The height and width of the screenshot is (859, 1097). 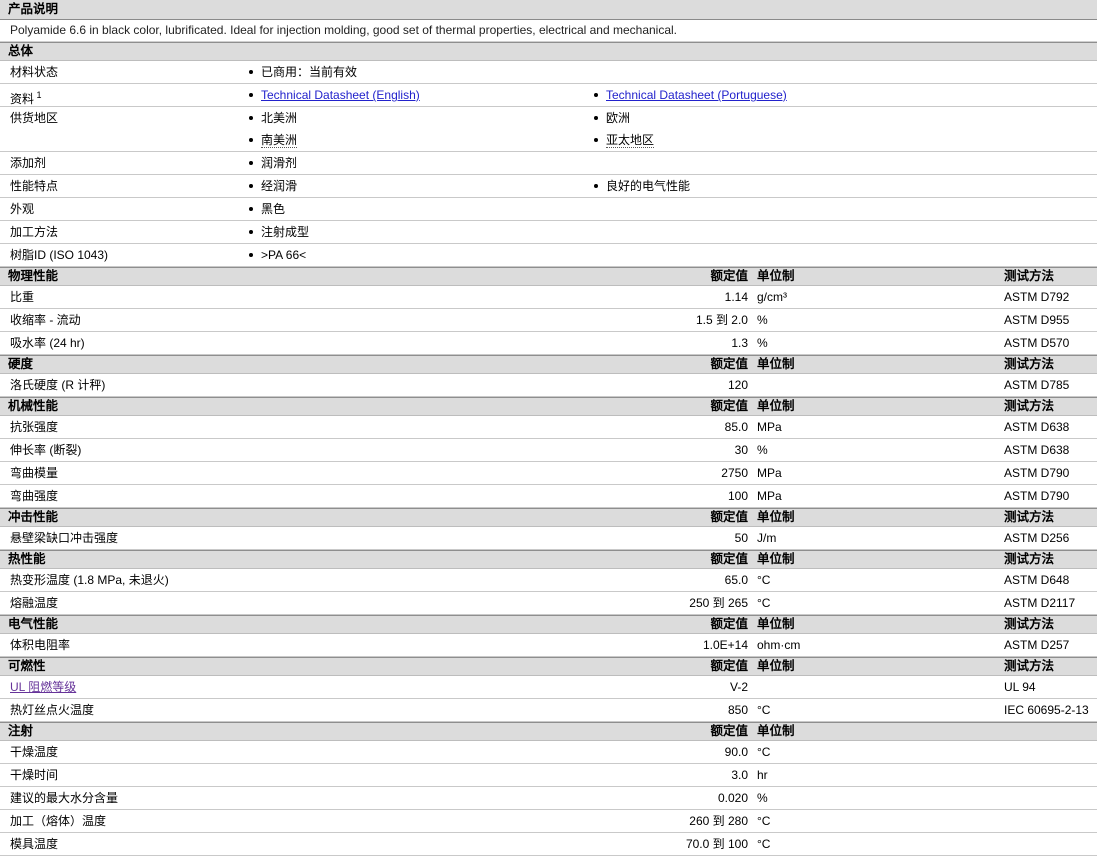 What do you see at coordinates (548, 517) in the screenshot?
I see `section-header: 冲击性能 额定值 单位制 测试方法` at bounding box center [548, 517].